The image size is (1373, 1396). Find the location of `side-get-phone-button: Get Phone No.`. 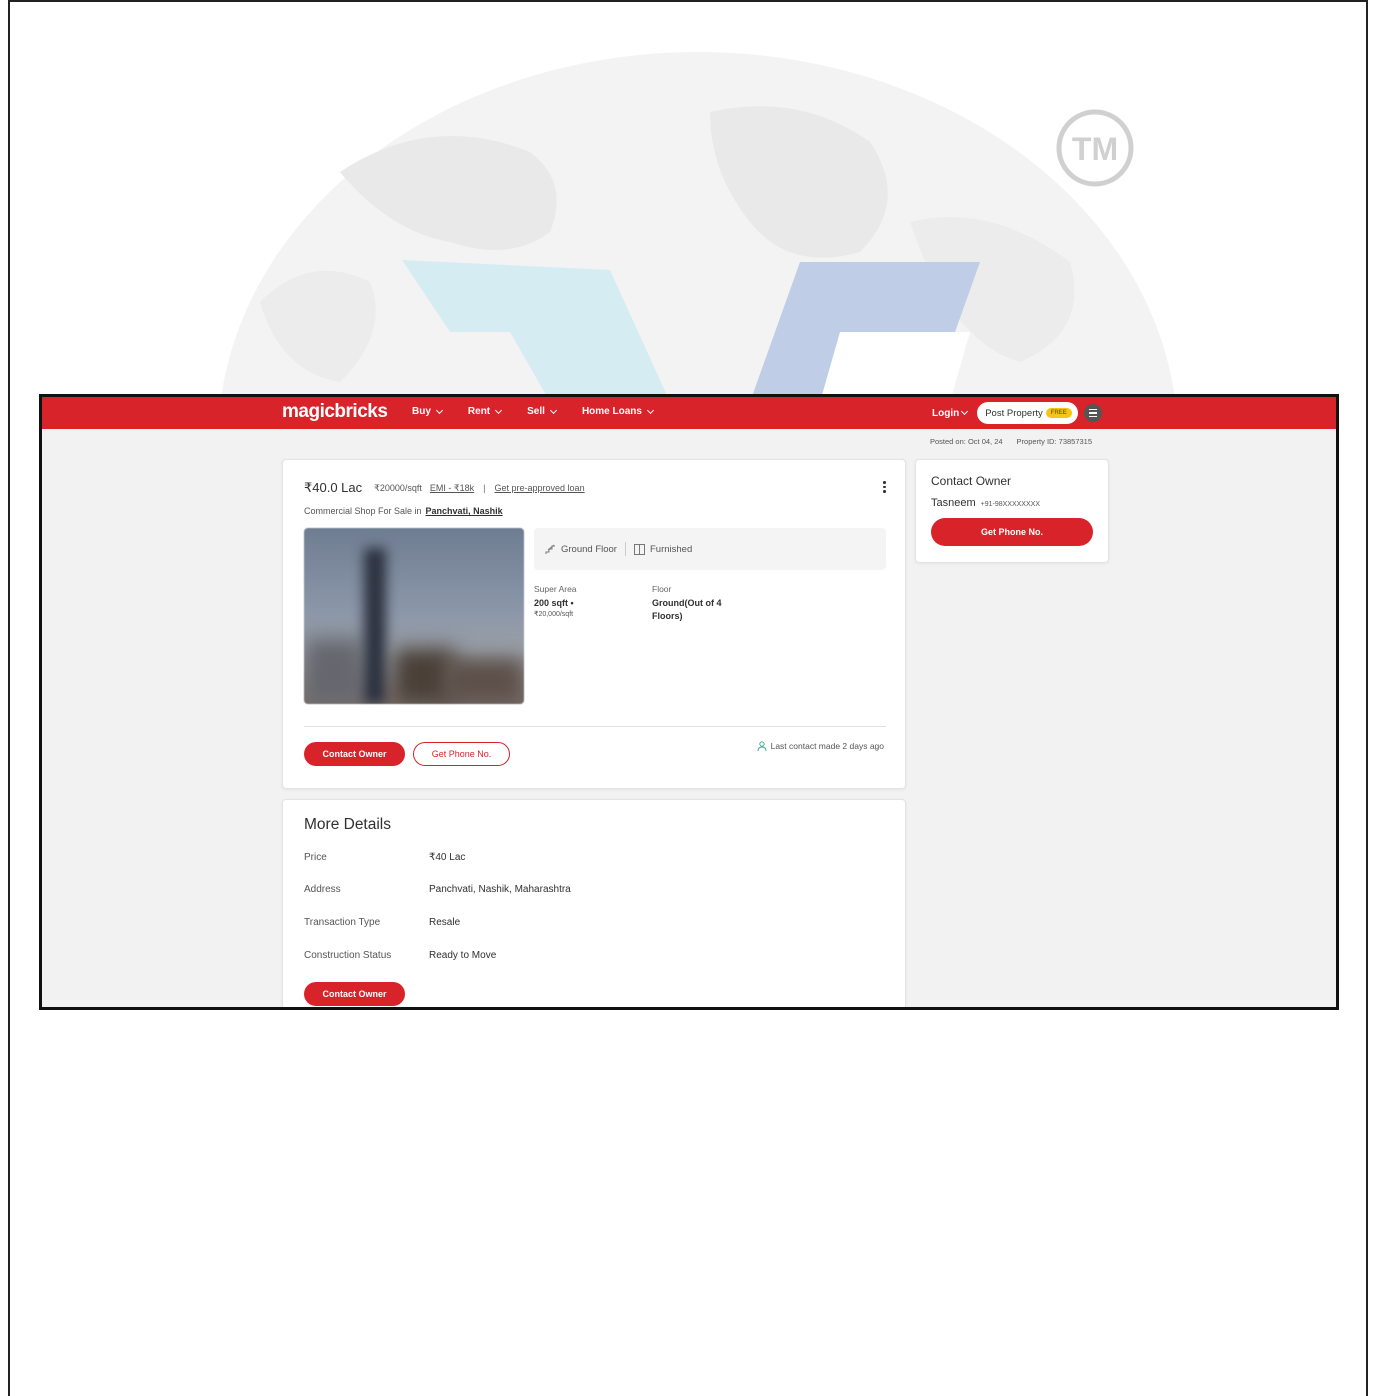

side-get-phone-button: Get Phone No. is located at coordinates (1012, 532).